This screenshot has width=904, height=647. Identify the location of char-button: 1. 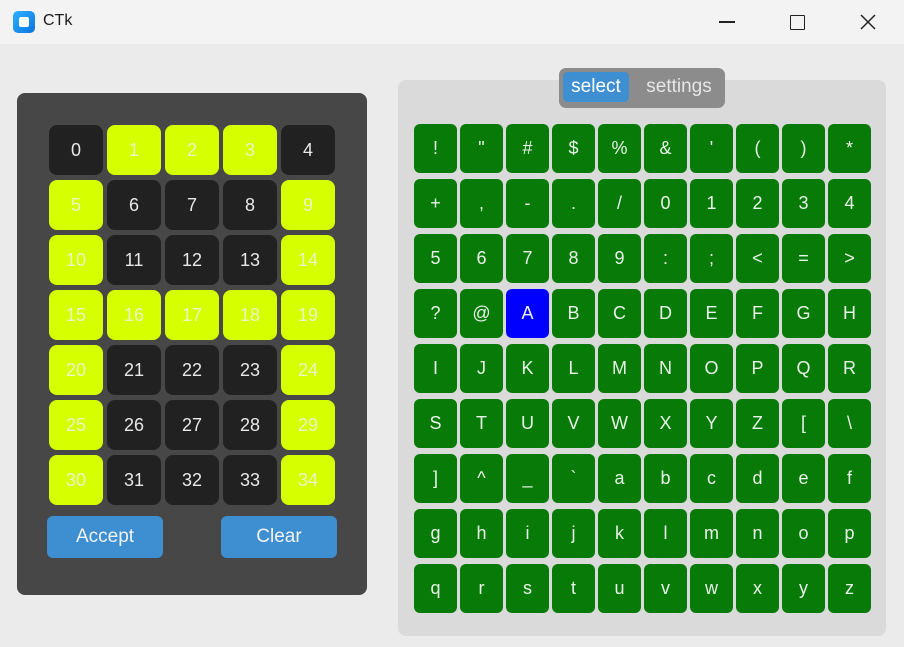
(711, 203).